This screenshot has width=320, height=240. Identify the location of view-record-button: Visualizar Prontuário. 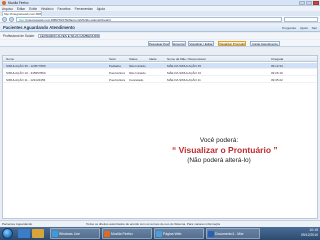
(232, 43).